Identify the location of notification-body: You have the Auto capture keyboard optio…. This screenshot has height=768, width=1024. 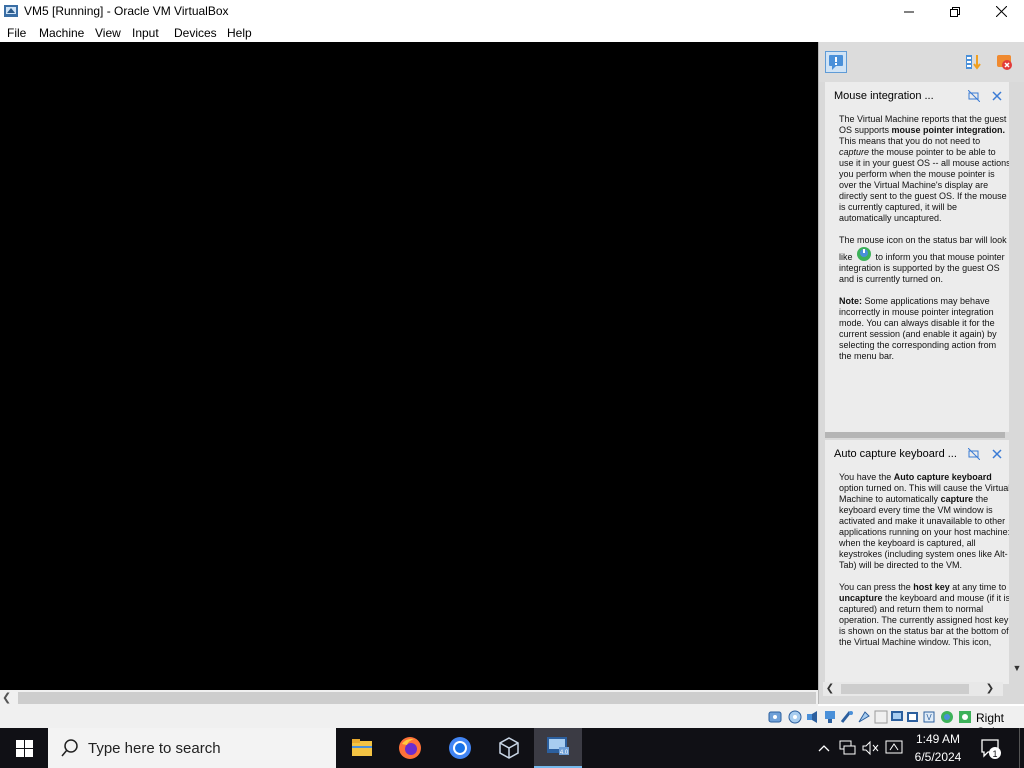
(924, 565).